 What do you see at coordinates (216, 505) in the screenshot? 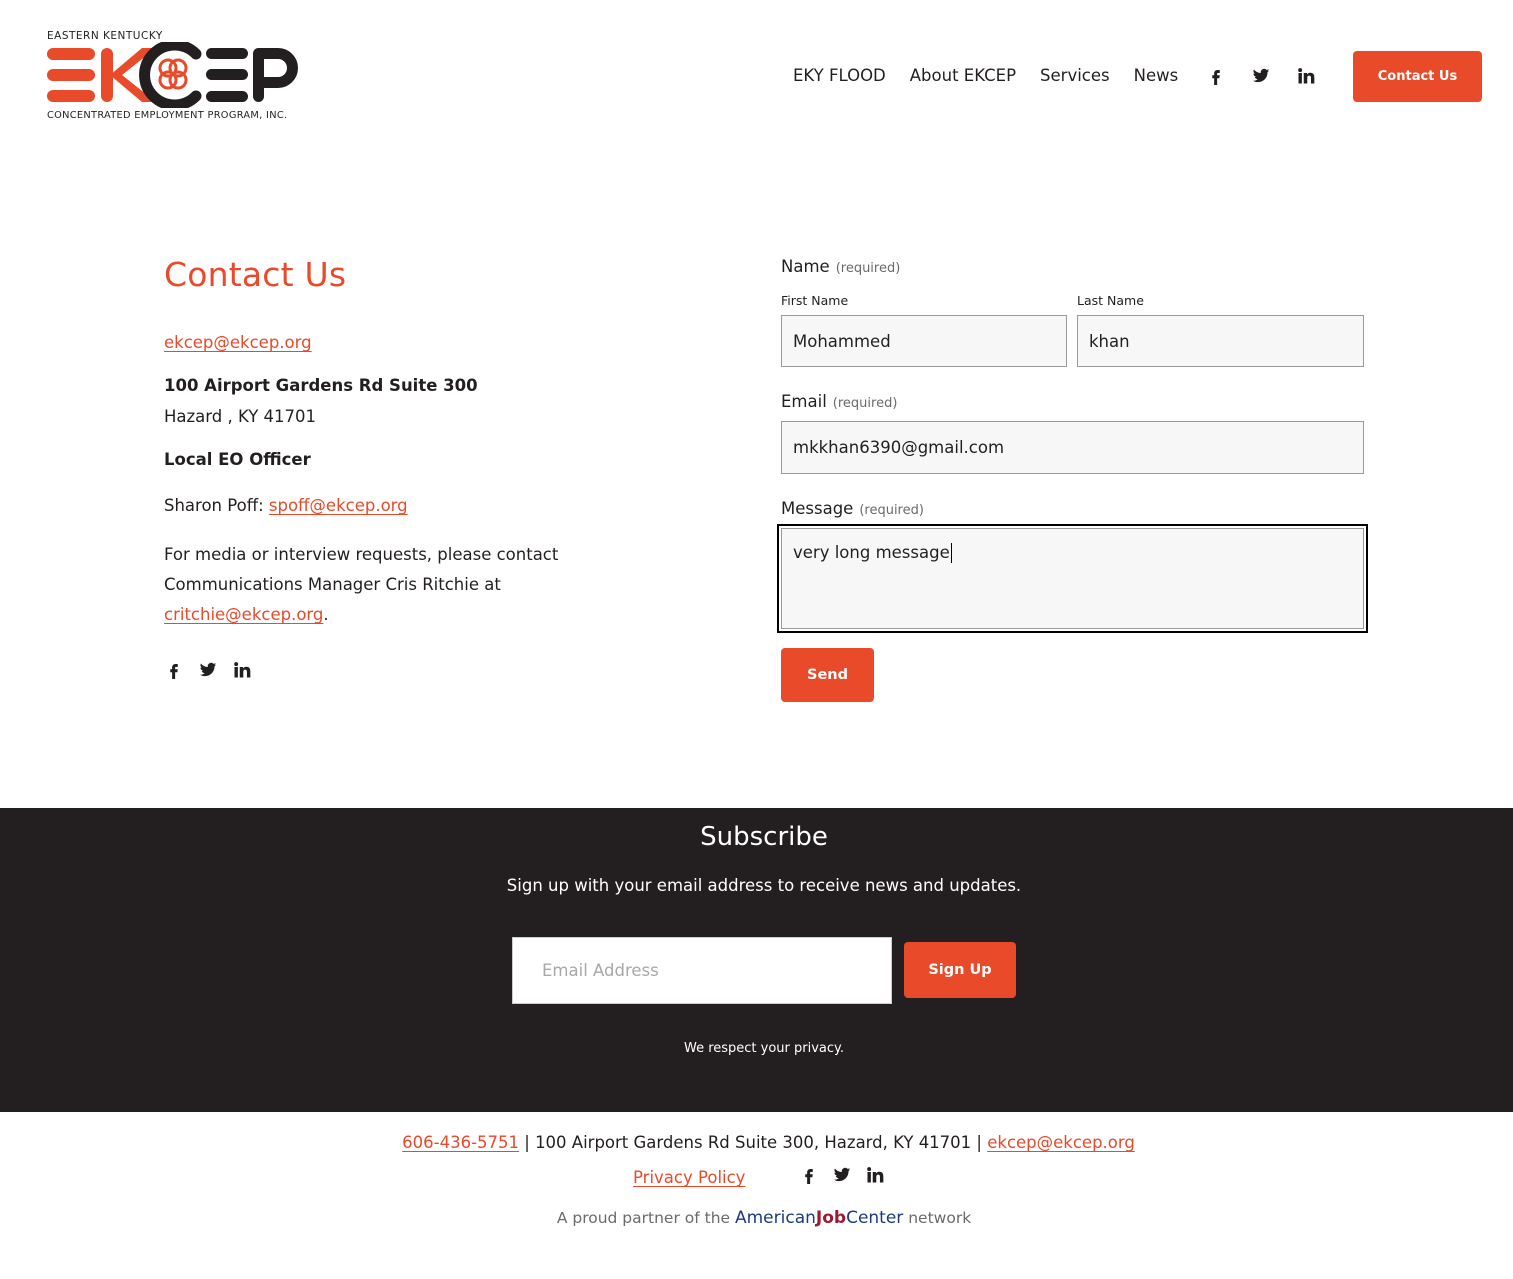
I see `eo-officer-name: Sharon Poff:` at bounding box center [216, 505].